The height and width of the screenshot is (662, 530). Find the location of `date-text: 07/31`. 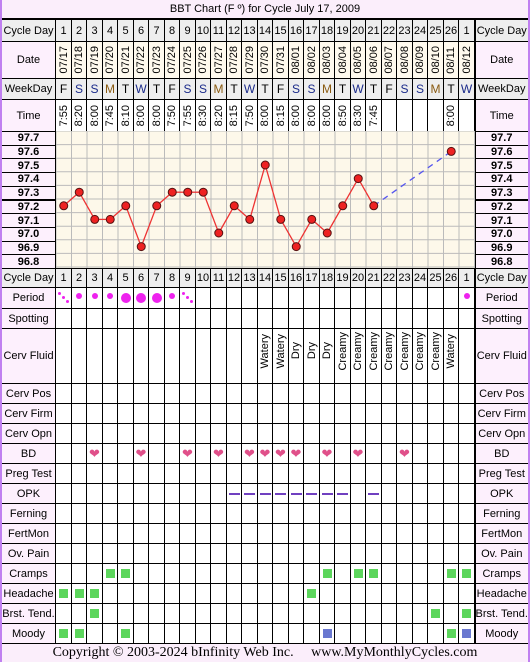

date-text: 07/31 is located at coordinates (280, 60).